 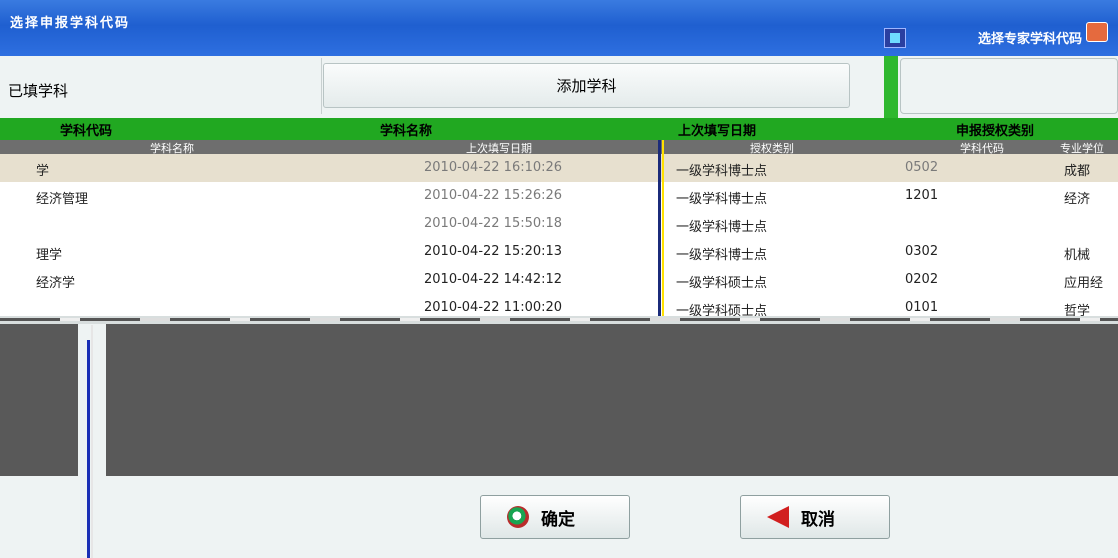 What do you see at coordinates (39, 400) in the screenshot?
I see `preview-pane-left` at bounding box center [39, 400].